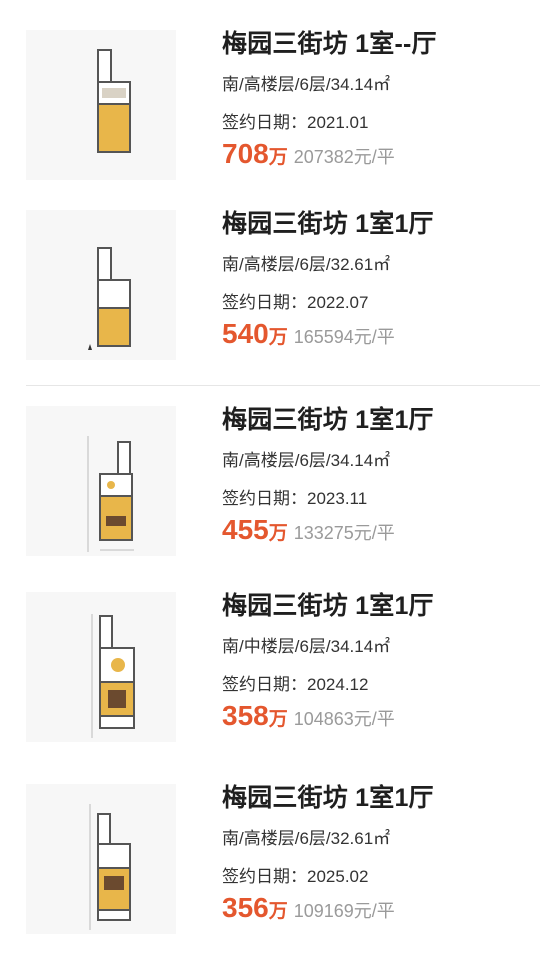  What do you see at coordinates (329, 44) in the screenshot?
I see `listing-title: 梅园三街坊 1室--厅` at bounding box center [329, 44].